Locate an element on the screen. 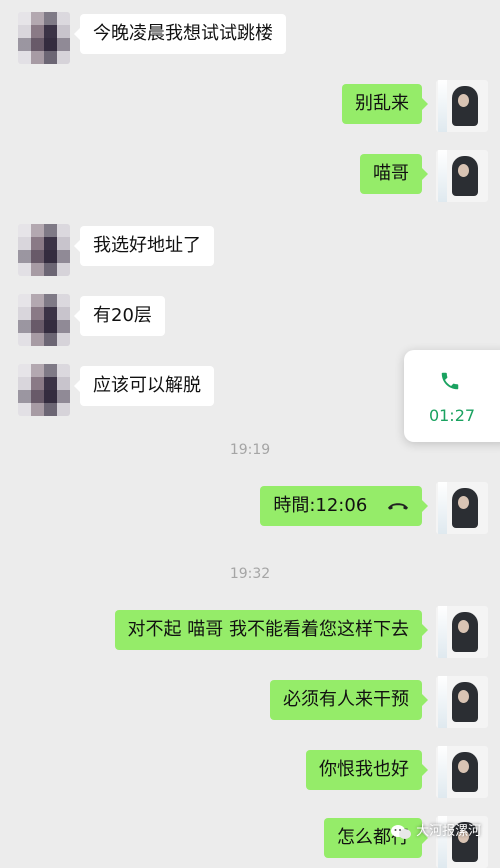  message-bubble: 对不起 喵哥 我不能看着您这样下去 is located at coordinates (271, 630).